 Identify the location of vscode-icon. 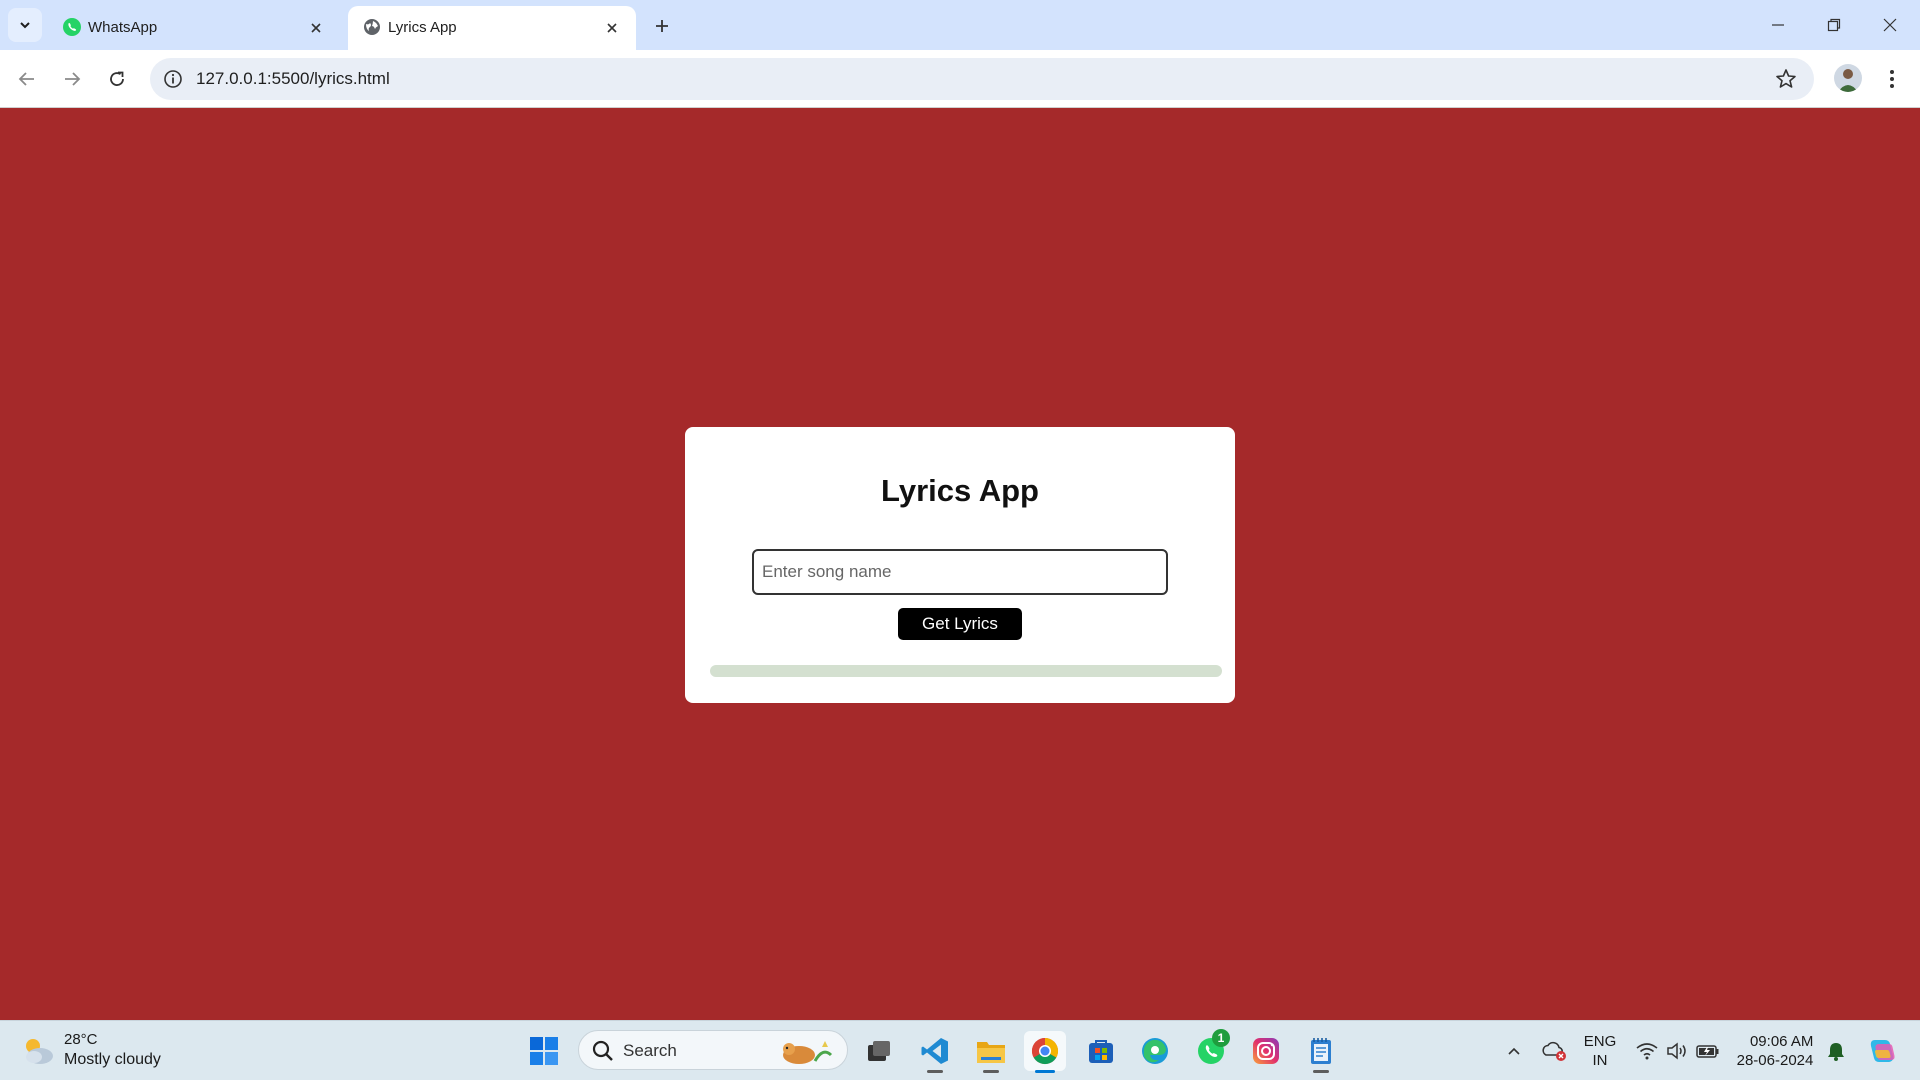
(934, 1051).